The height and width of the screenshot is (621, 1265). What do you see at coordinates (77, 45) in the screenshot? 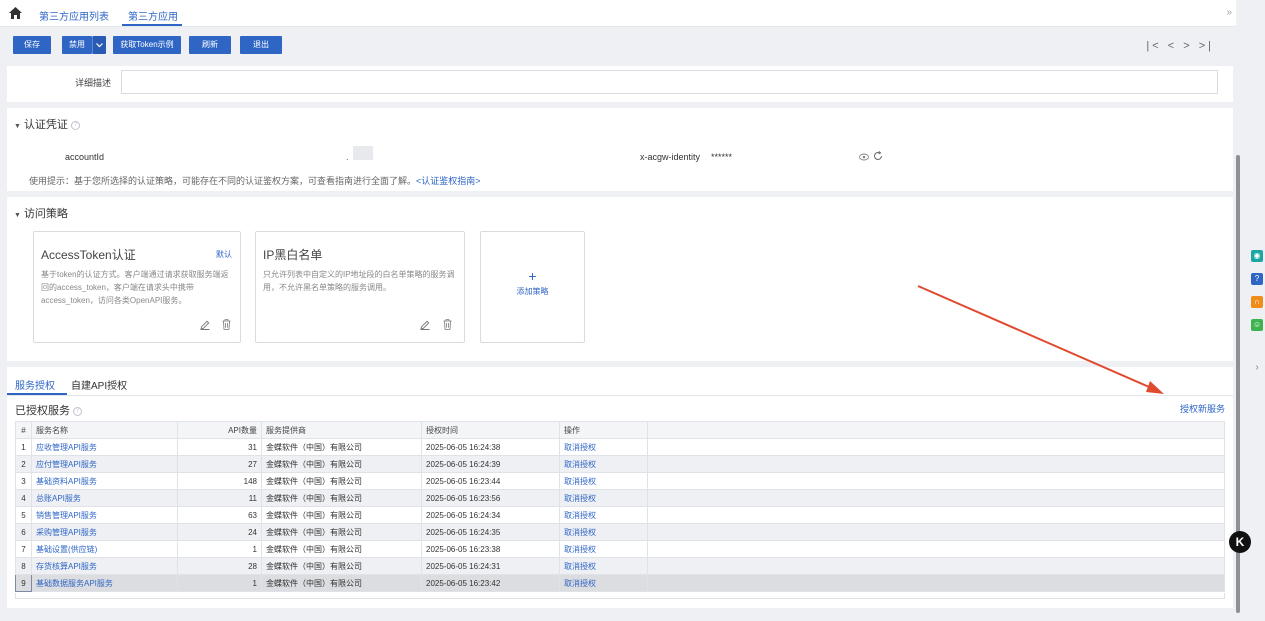
I see `disable-button: 禁用` at bounding box center [77, 45].